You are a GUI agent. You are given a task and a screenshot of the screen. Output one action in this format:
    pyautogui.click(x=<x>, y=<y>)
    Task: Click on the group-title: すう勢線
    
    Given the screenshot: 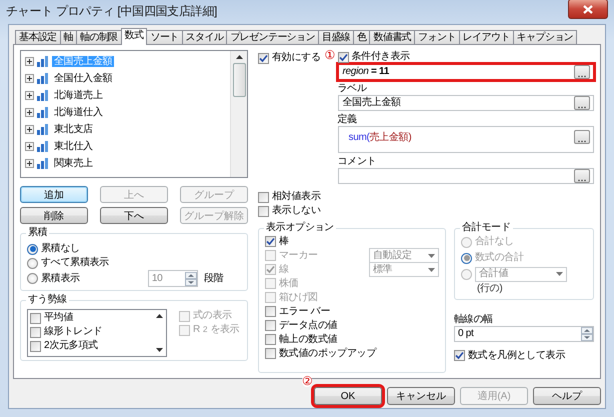 What is the action you would take?
    pyautogui.click(x=47, y=300)
    